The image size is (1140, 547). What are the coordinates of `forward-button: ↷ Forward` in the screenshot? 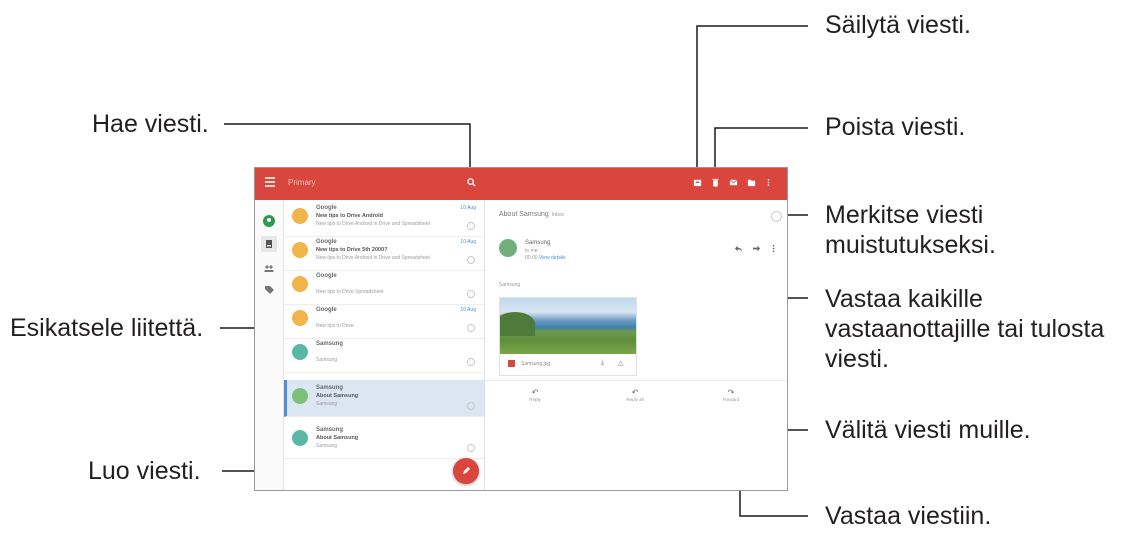 It's located at (731, 395).